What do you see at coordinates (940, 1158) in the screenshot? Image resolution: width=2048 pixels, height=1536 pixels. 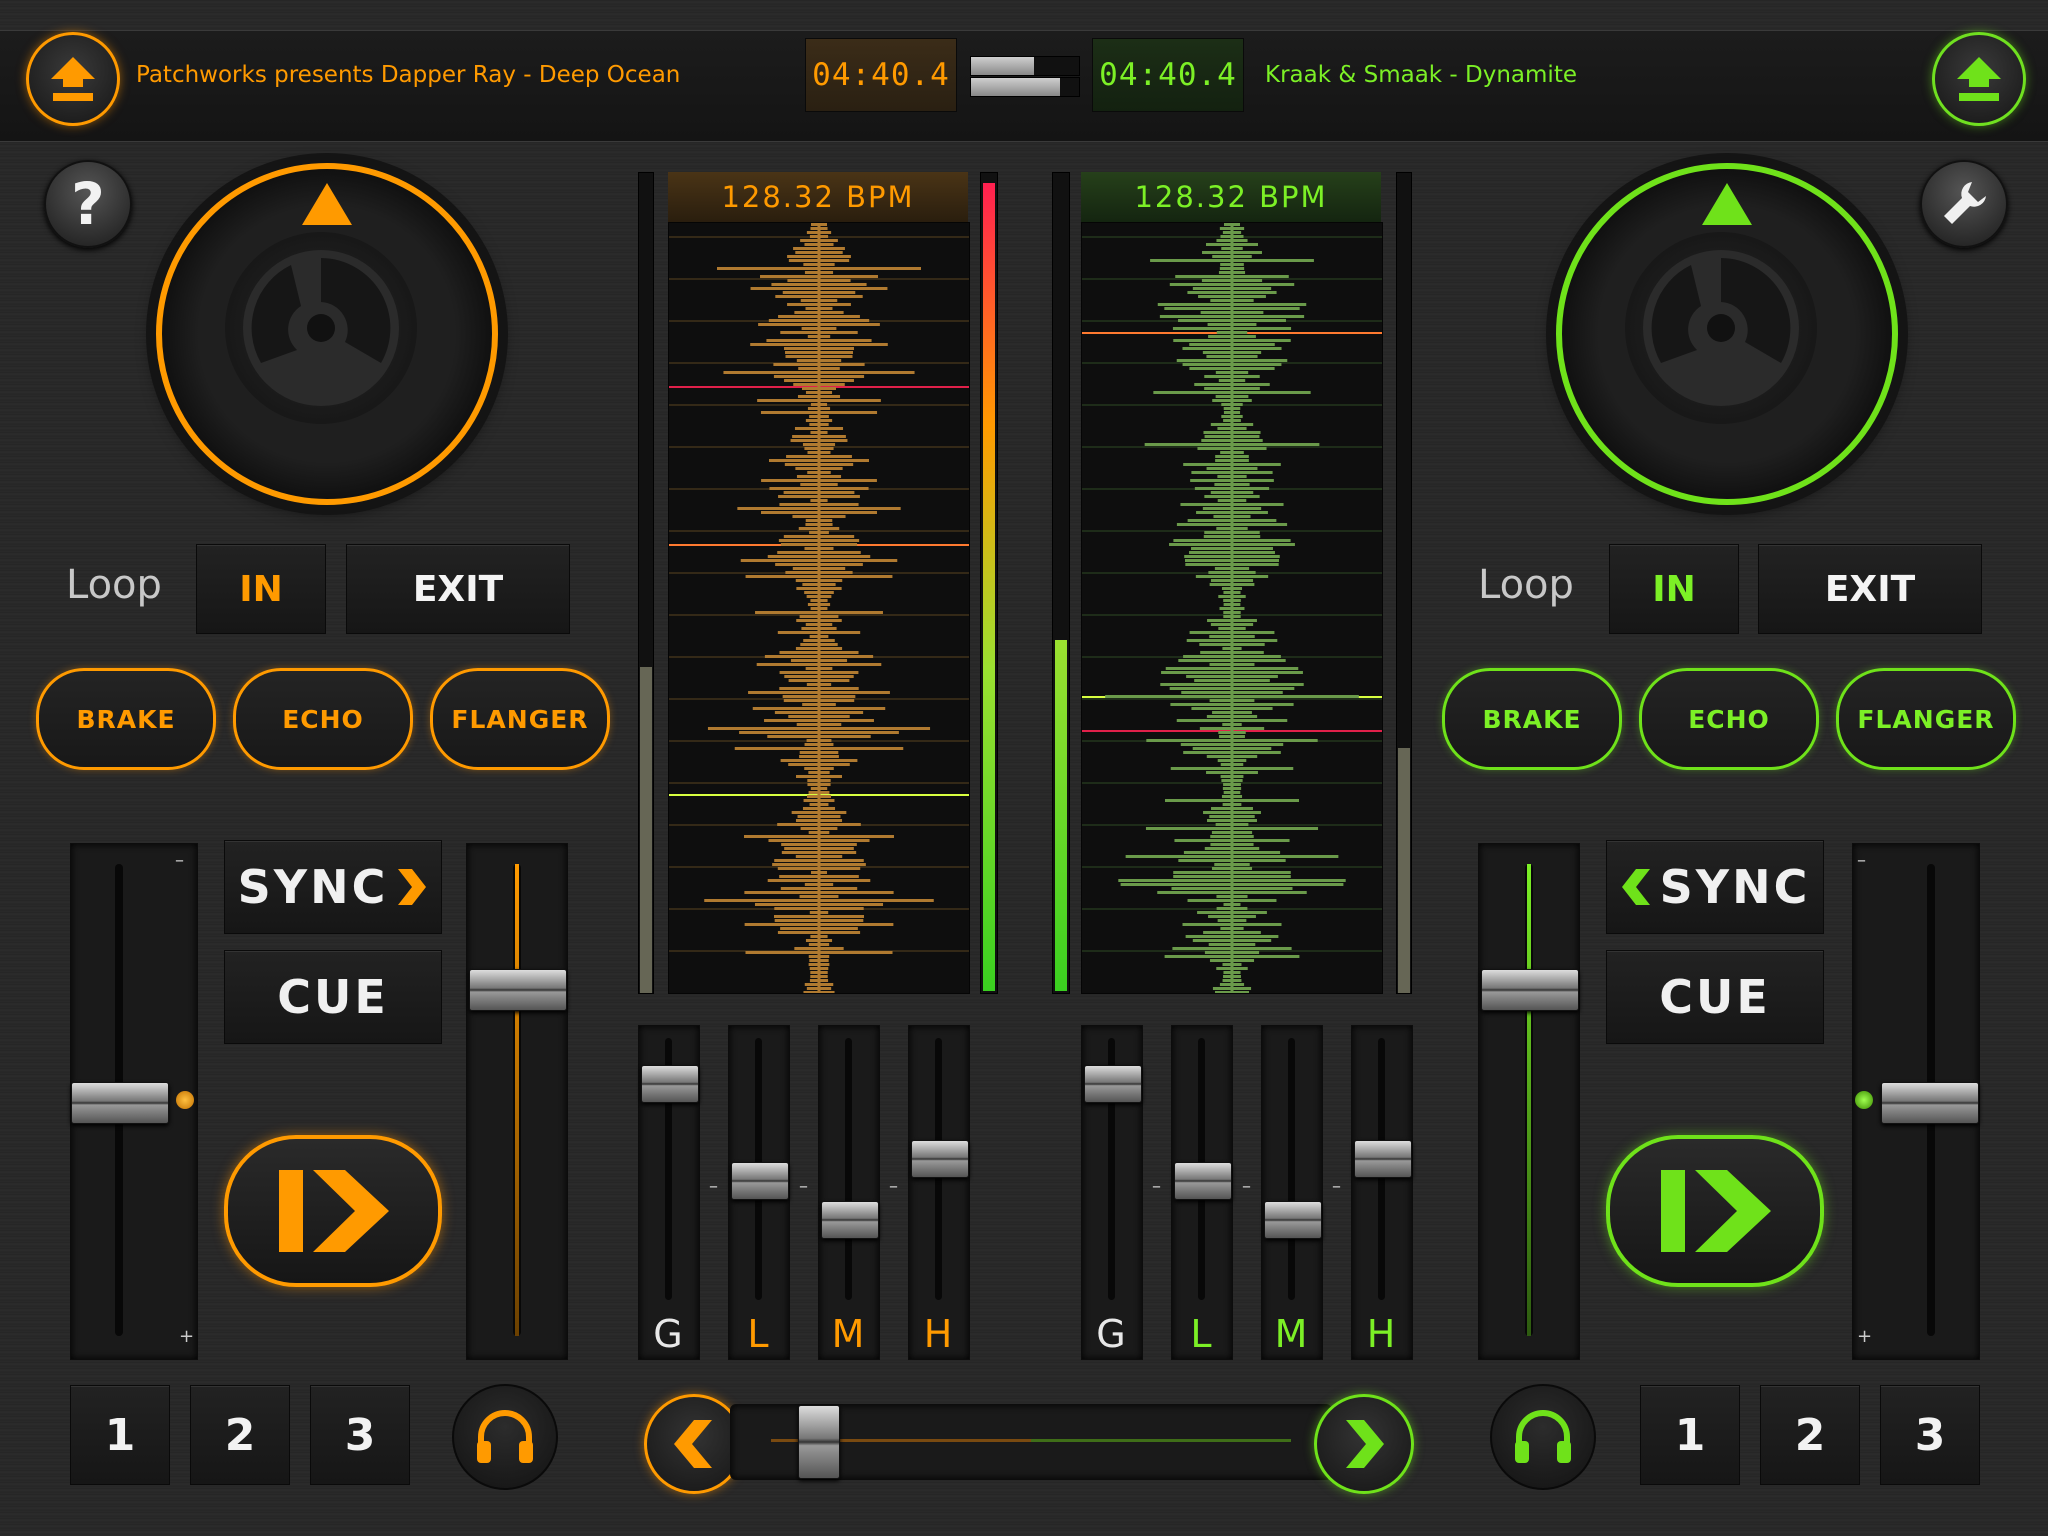 I see `left-eq-h-knob` at bounding box center [940, 1158].